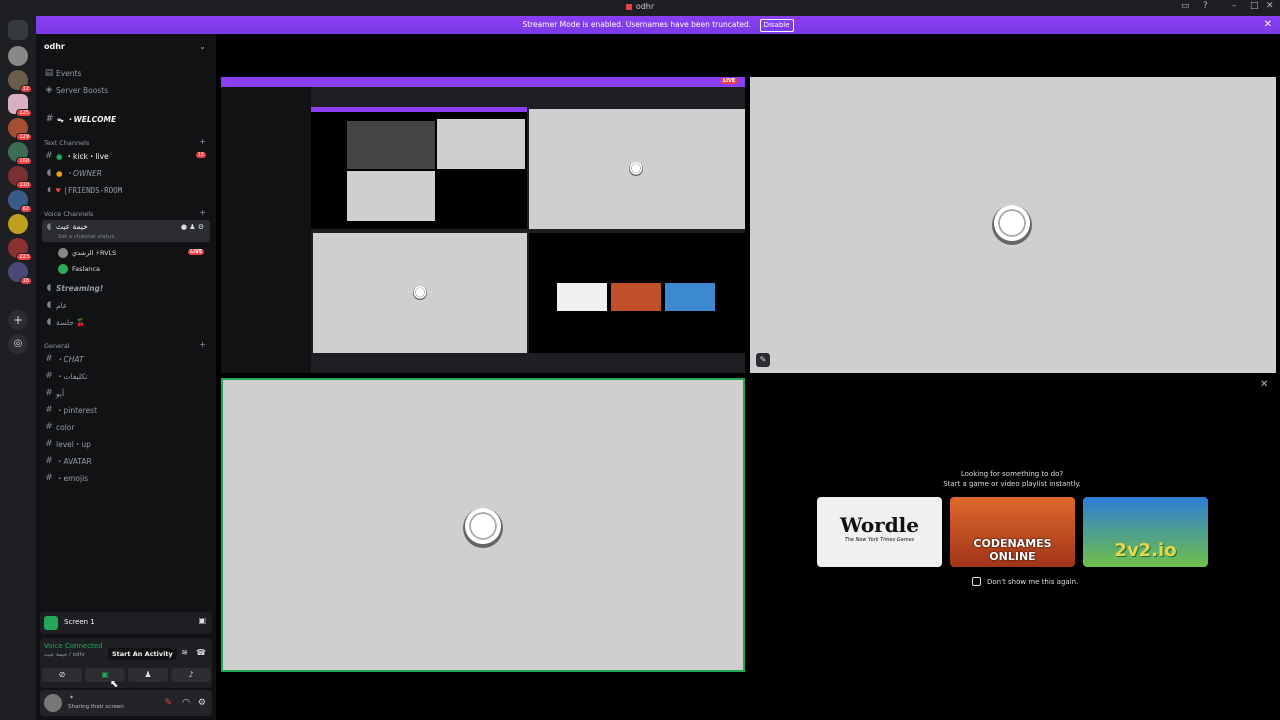  Describe the element at coordinates (24, 185) in the screenshot. I see `server-badge: 110` at that location.